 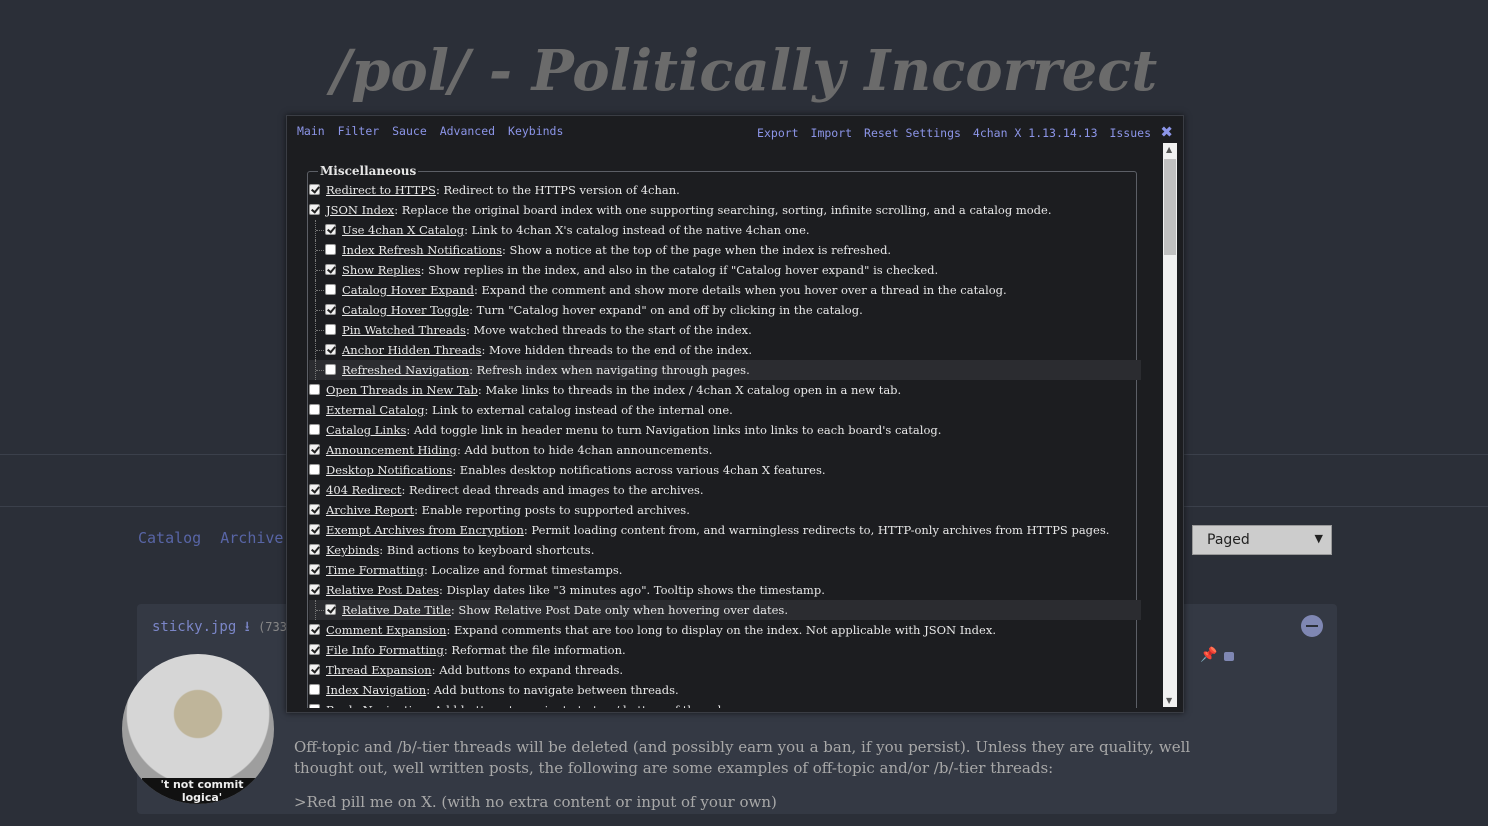 I want to click on setting-name: Use 4chan X Catalog, so click(x=403, y=230).